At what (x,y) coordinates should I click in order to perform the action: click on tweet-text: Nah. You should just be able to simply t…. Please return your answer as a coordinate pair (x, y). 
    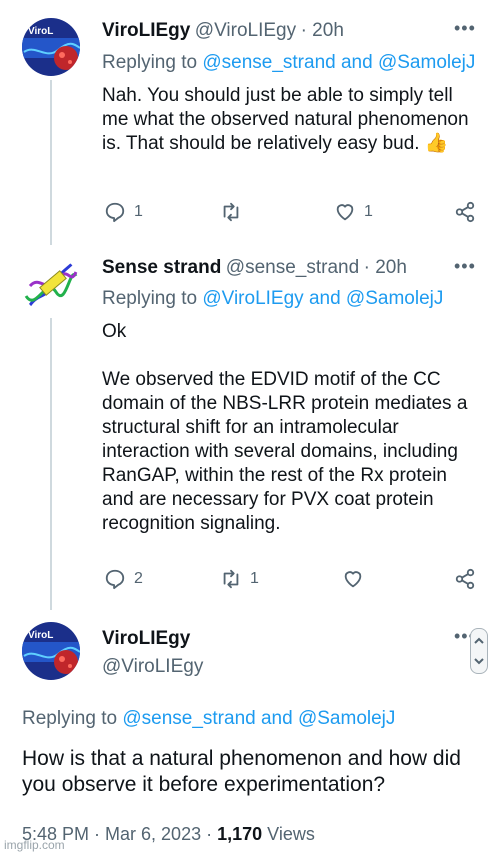
    Looking at the image, I should click on (288, 119).